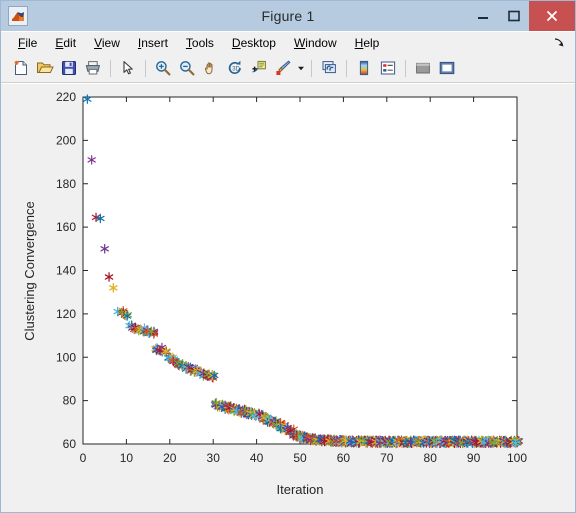  I want to click on window-buttons, so click(521, 16).